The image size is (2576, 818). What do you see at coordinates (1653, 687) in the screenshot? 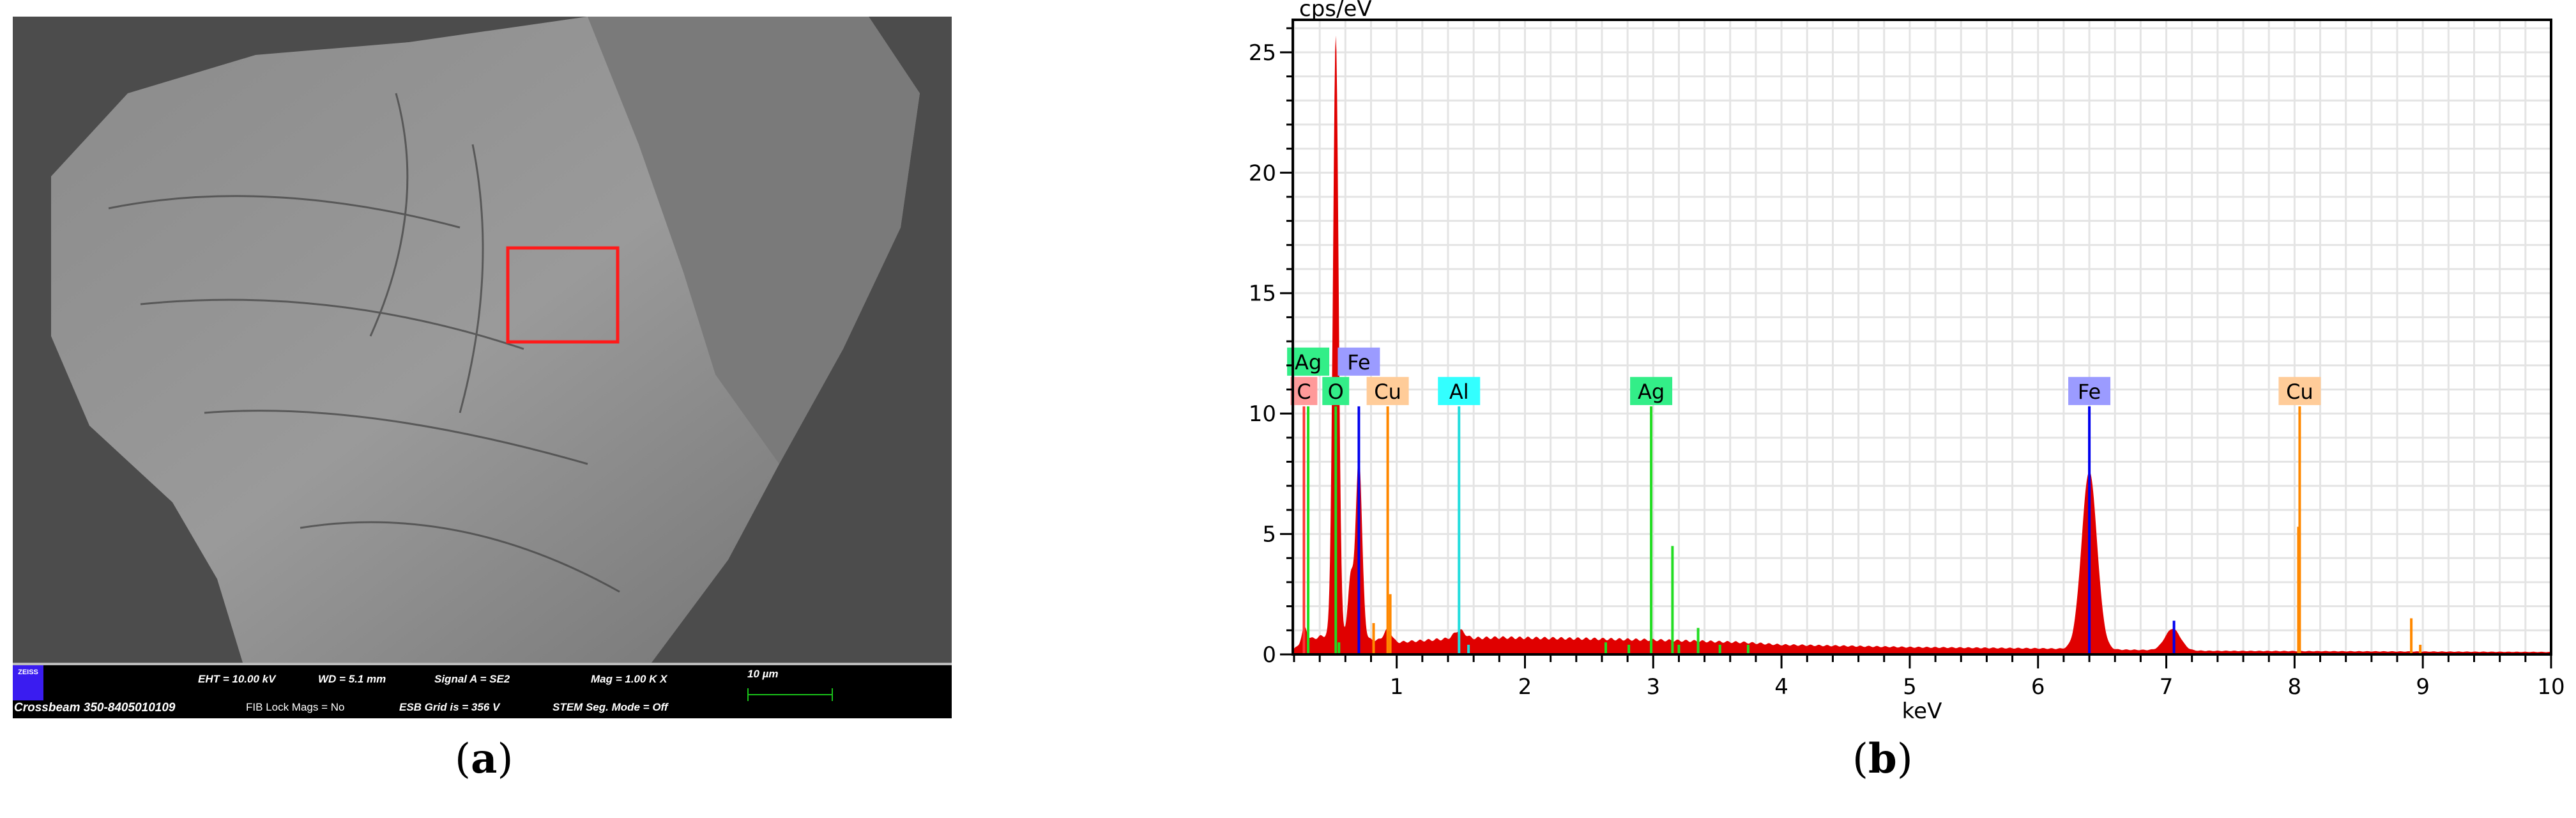
I see `x-tick-label: 3` at bounding box center [1653, 687].